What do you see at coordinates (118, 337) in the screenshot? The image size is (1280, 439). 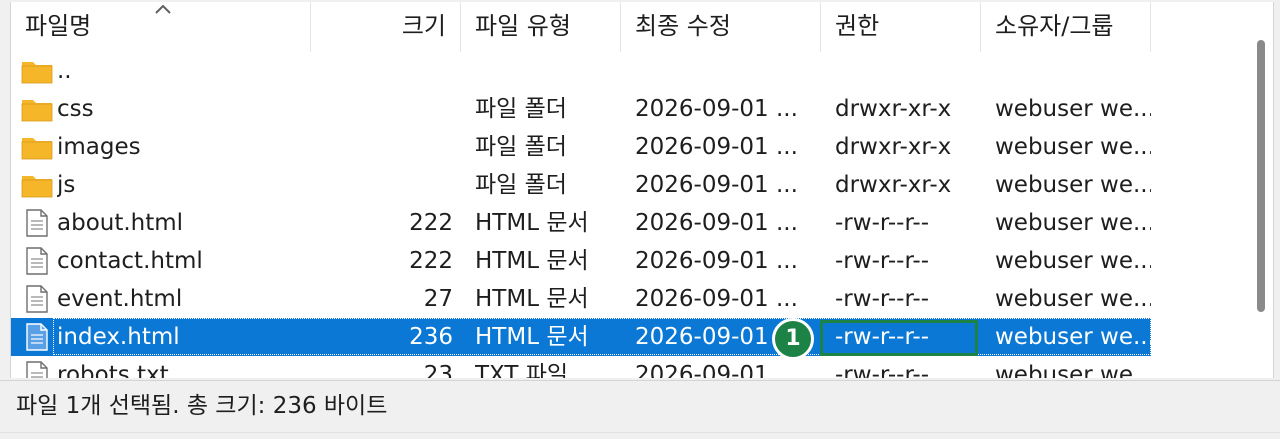 I see `file-name: index.html` at bounding box center [118, 337].